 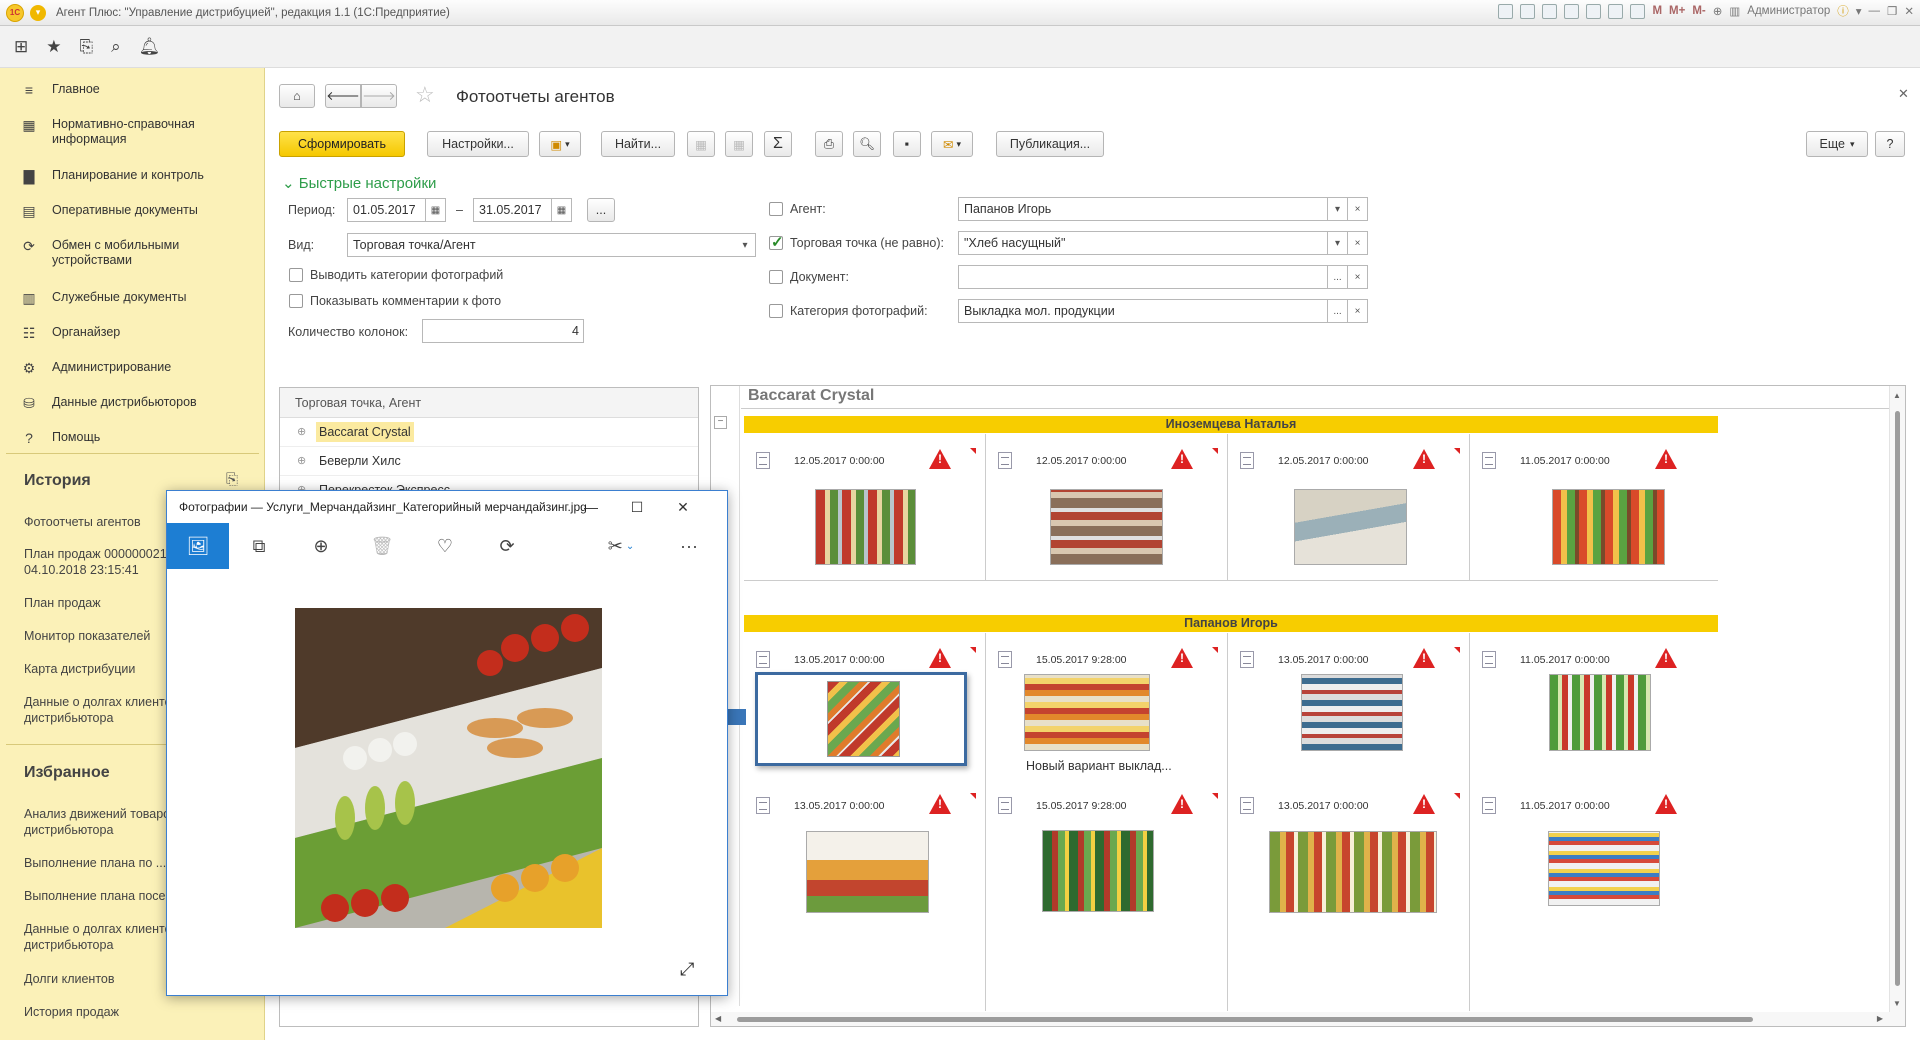 What do you see at coordinates (591, 507) in the screenshot?
I see `minimize-icon: —` at bounding box center [591, 507].